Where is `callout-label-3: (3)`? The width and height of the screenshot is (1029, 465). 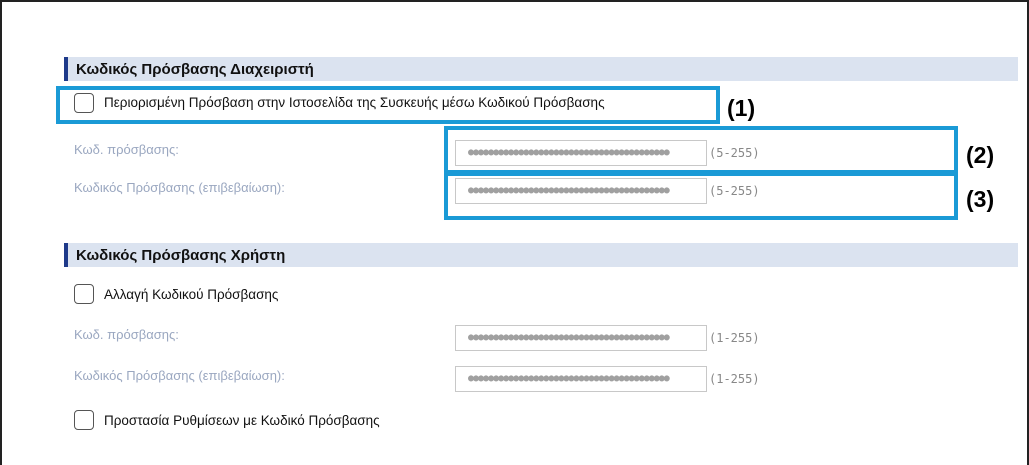 callout-label-3: (3) is located at coordinates (980, 199).